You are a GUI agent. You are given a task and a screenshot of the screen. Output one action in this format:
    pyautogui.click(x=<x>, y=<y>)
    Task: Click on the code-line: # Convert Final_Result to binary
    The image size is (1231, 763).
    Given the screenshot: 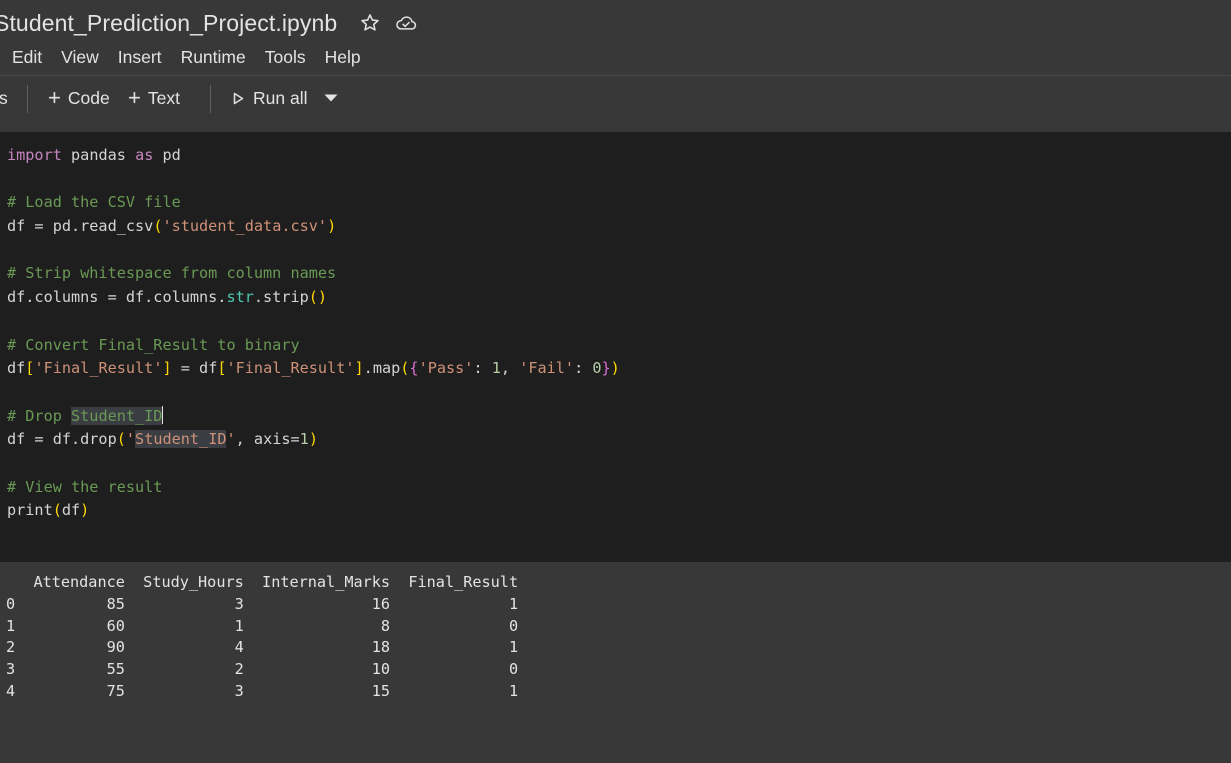 What is the action you would take?
    pyautogui.click(x=313, y=346)
    